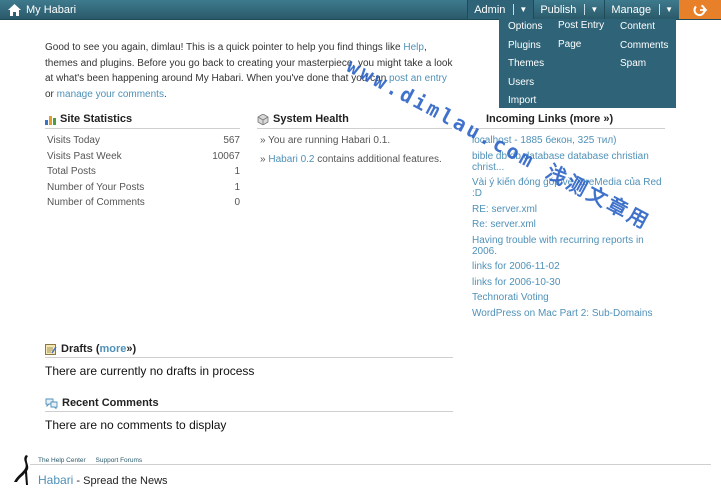  I want to click on incoming-link: links for 2006-10-30, so click(569, 282).